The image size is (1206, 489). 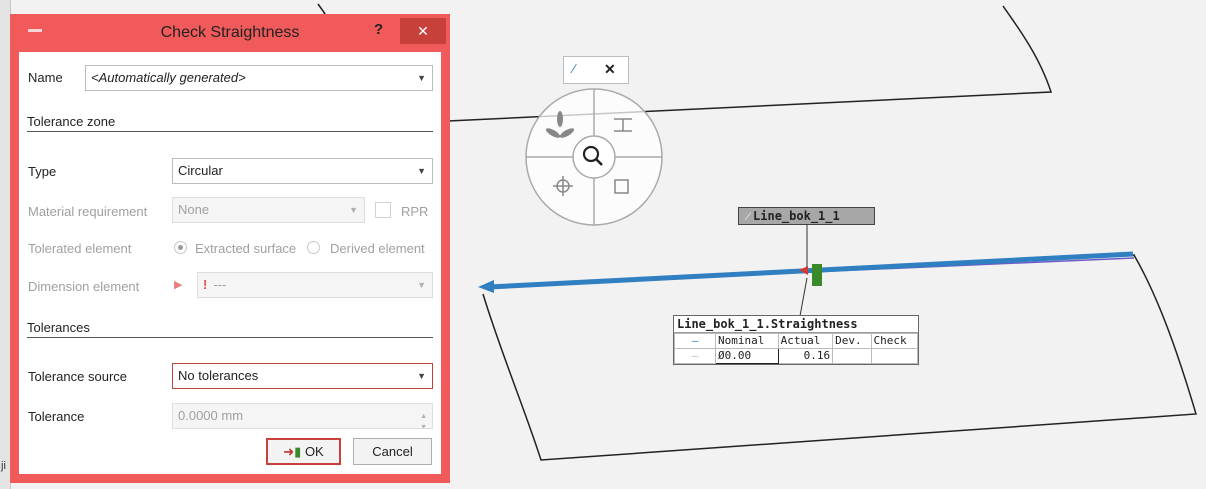 I want to click on result-grid: — Nominal Actual Dev. Check — Ø0.00 0.16, so click(x=796, y=348).